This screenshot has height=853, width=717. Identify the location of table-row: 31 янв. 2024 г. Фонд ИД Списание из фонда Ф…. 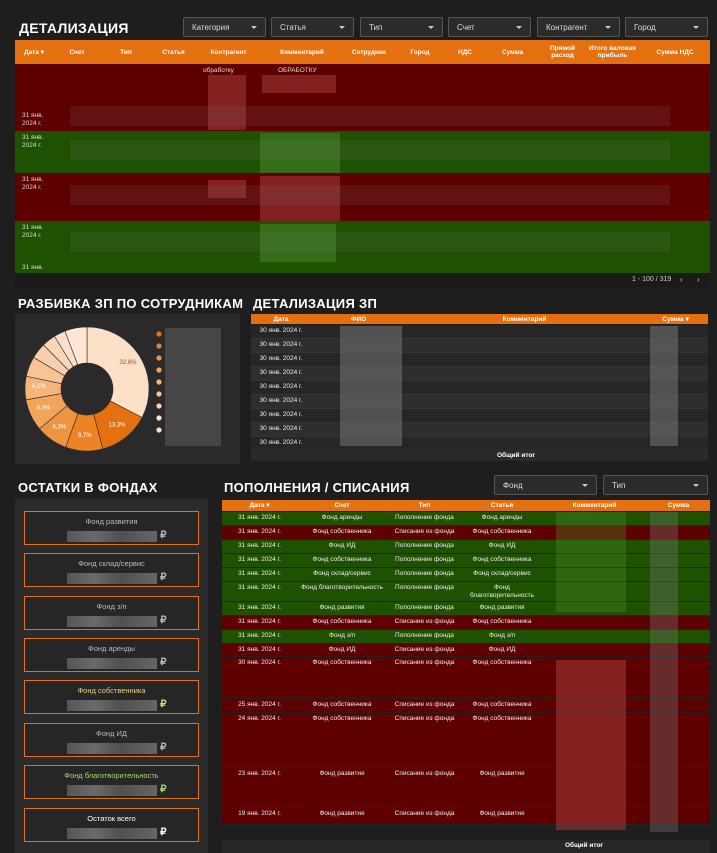
(466, 650).